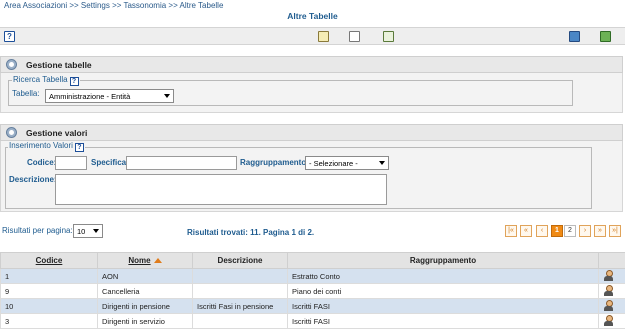 The width and height of the screenshot is (625, 329). I want to click on column-header-descrizione: Descrizione, so click(240, 261).